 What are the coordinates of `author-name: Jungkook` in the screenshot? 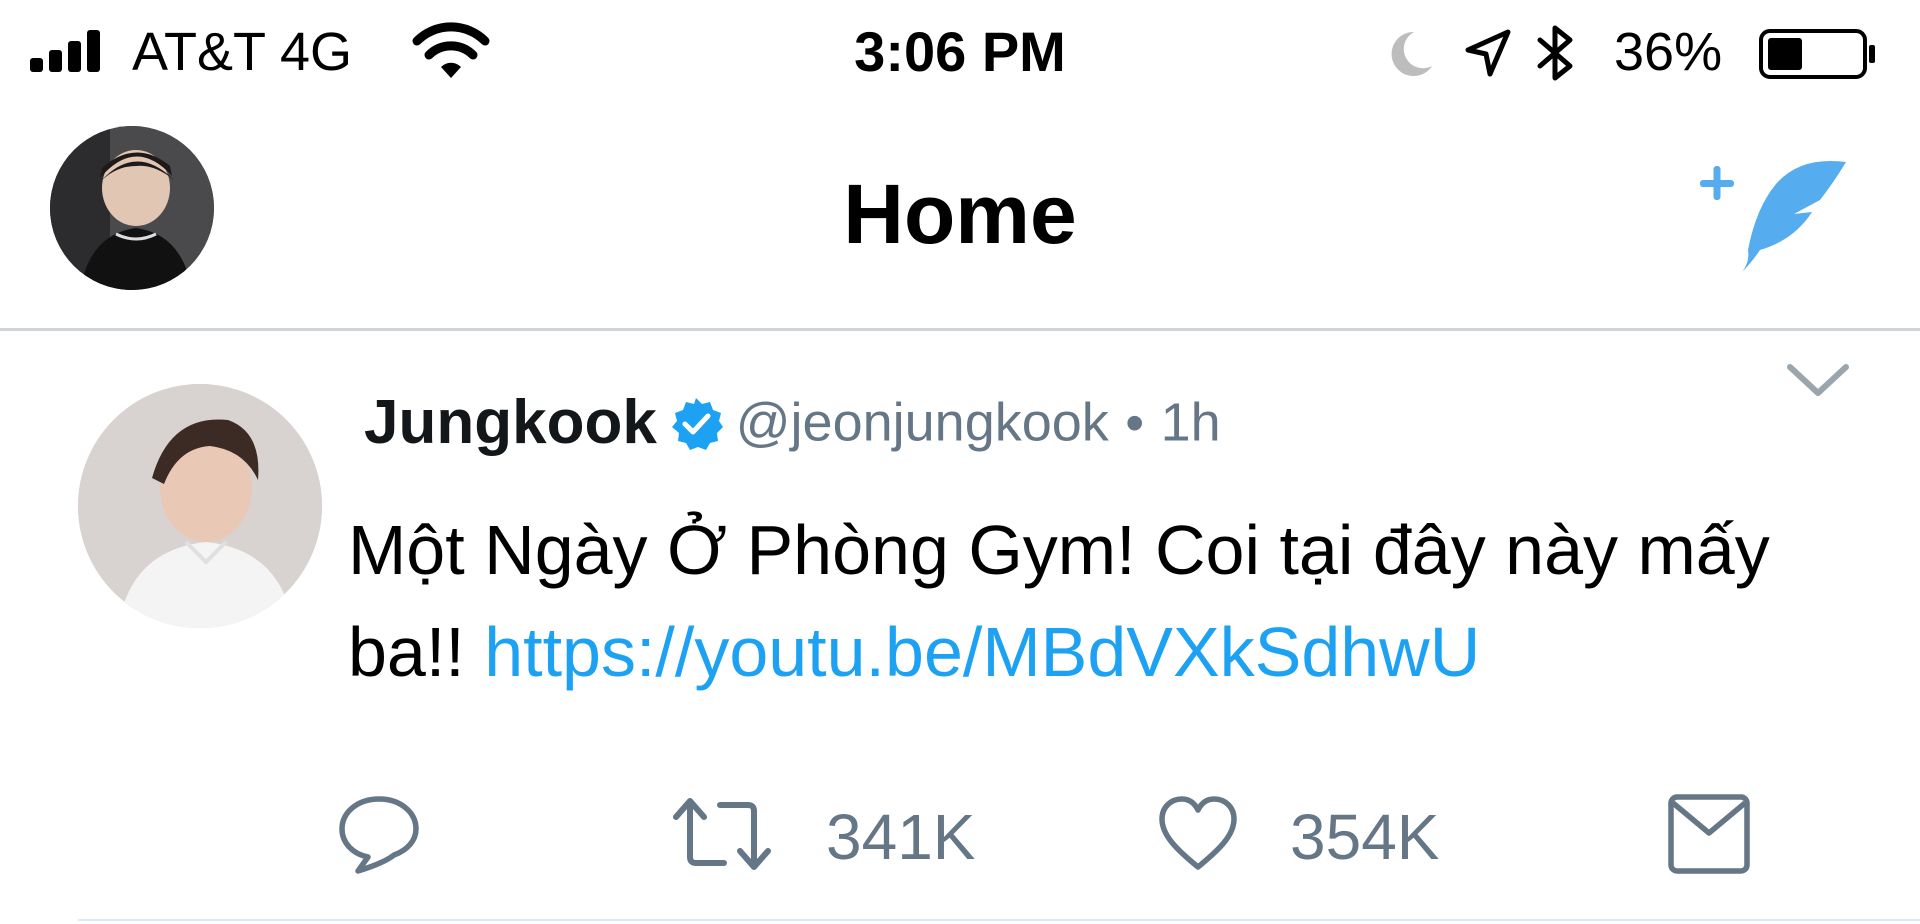 It's located at (510, 422).